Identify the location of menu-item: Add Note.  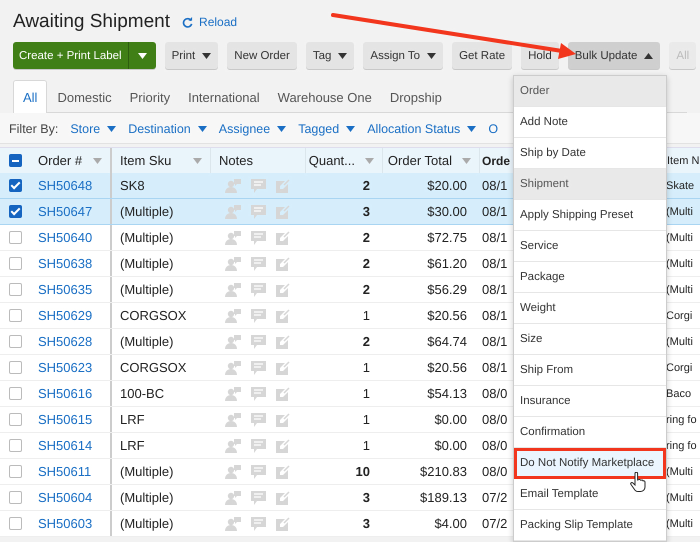
(590, 122).